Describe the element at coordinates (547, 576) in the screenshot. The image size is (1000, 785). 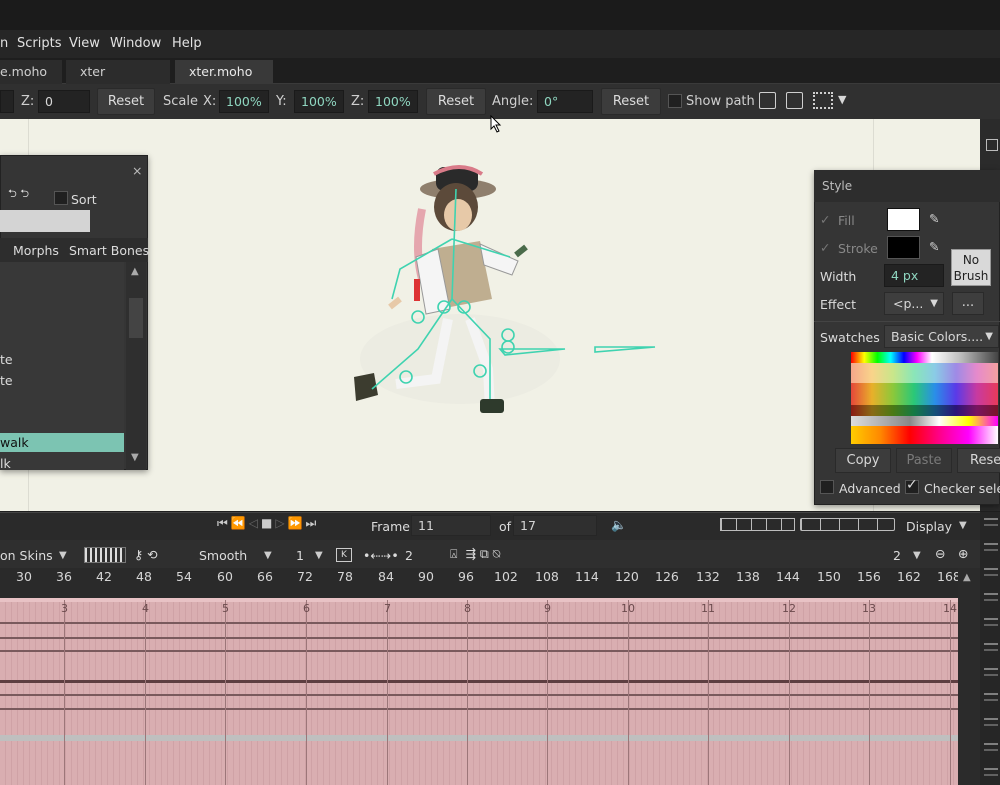
I see `ruler-tick-label: 108` at that location.